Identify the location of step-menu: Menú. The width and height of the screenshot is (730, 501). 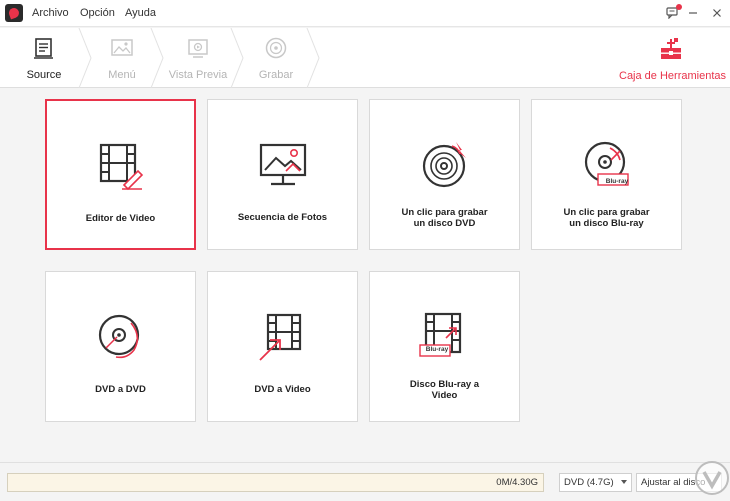
(122, 58).